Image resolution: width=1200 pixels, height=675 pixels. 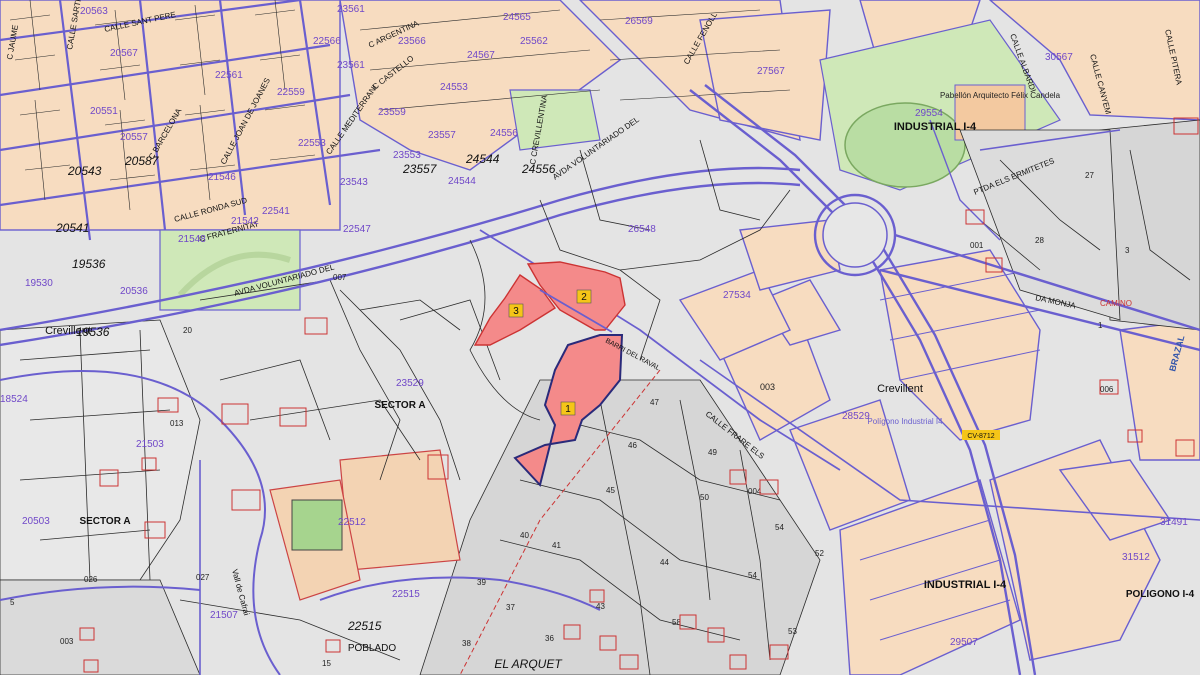 I want to click on parcel-numbers-0: 27, so click(x=1089, y=175).